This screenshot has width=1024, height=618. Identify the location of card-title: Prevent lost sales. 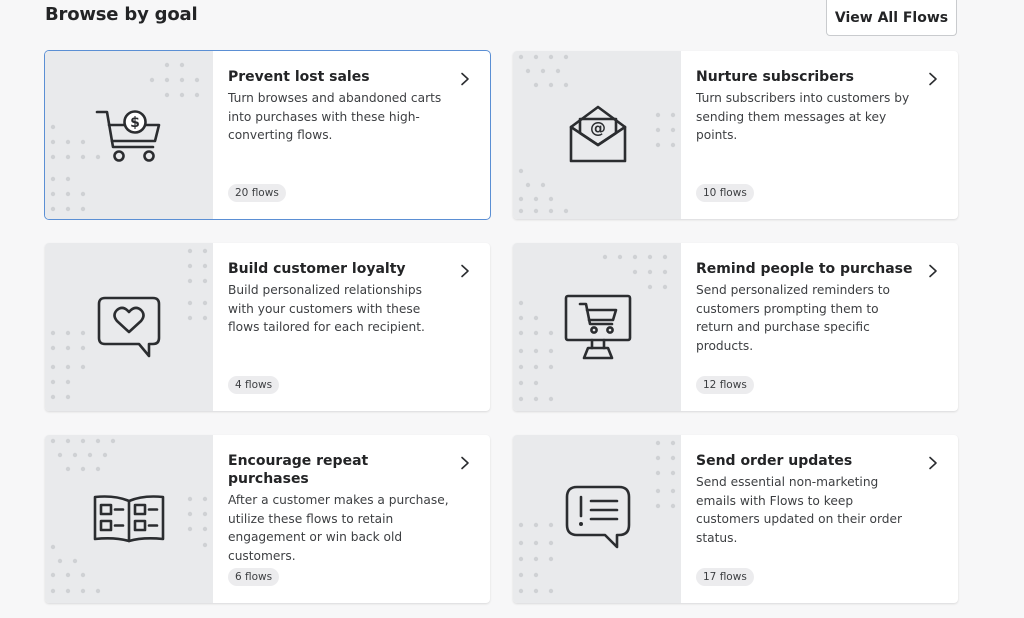
(299, 77).